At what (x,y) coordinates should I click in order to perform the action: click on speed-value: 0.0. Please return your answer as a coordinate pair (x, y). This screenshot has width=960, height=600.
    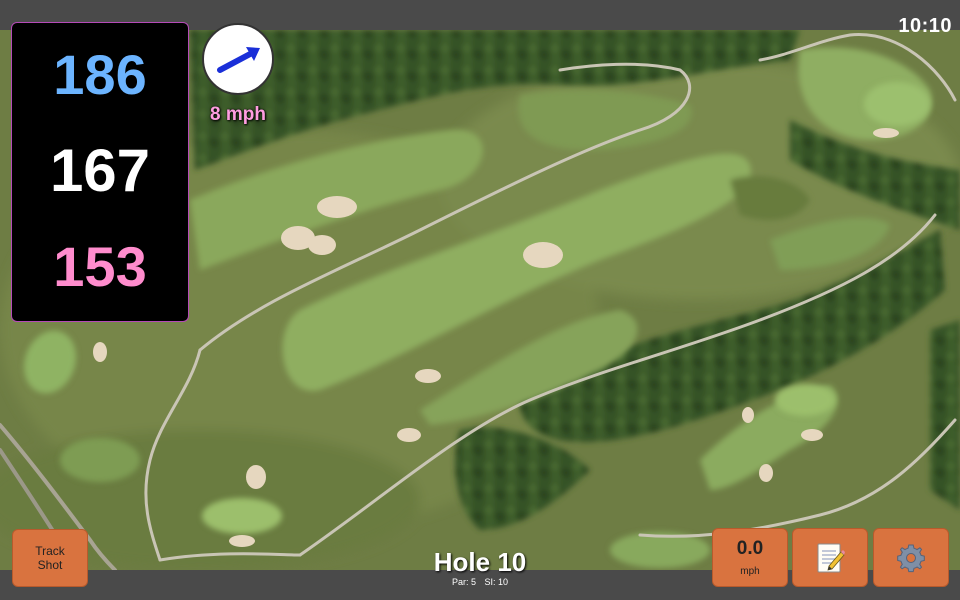
    Looking at the image, I should click on (750, 548).